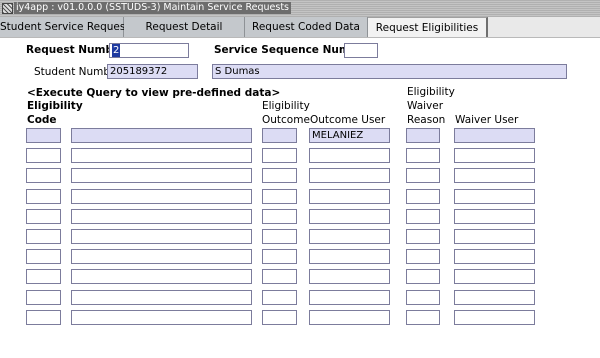  What do you see at coordinates (487, 120) in the screenshot?
I see `waiver-user-header: Waiver User` at bounding box center [487, 120].